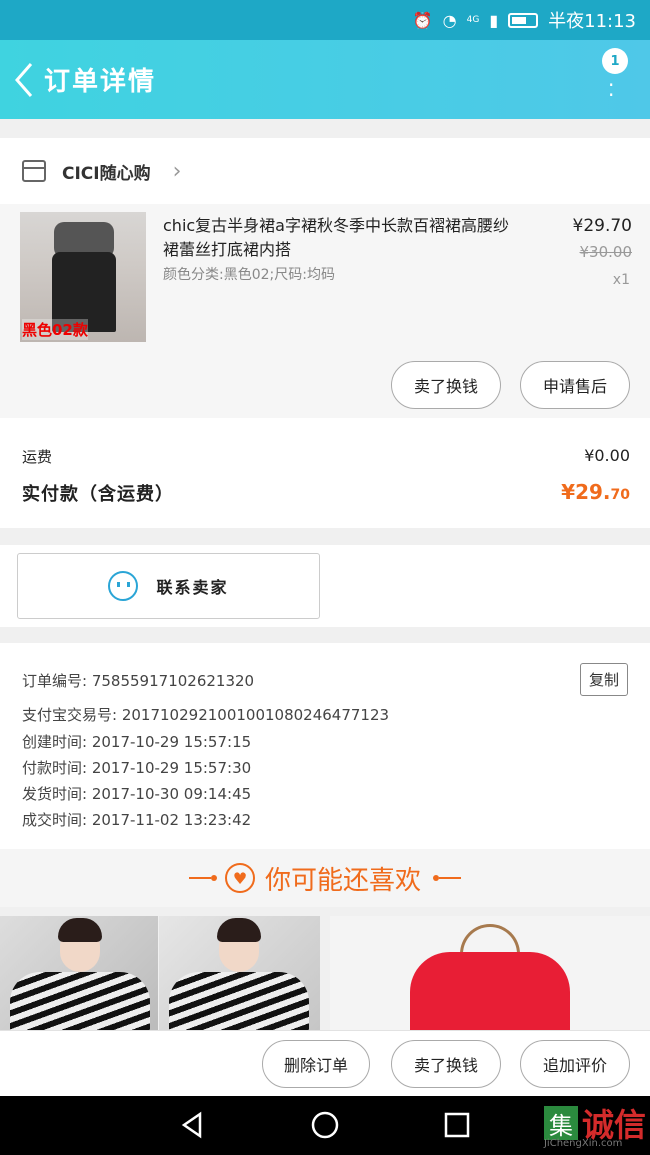  I want to click on shipping-label: 运费, so click(37, 457).